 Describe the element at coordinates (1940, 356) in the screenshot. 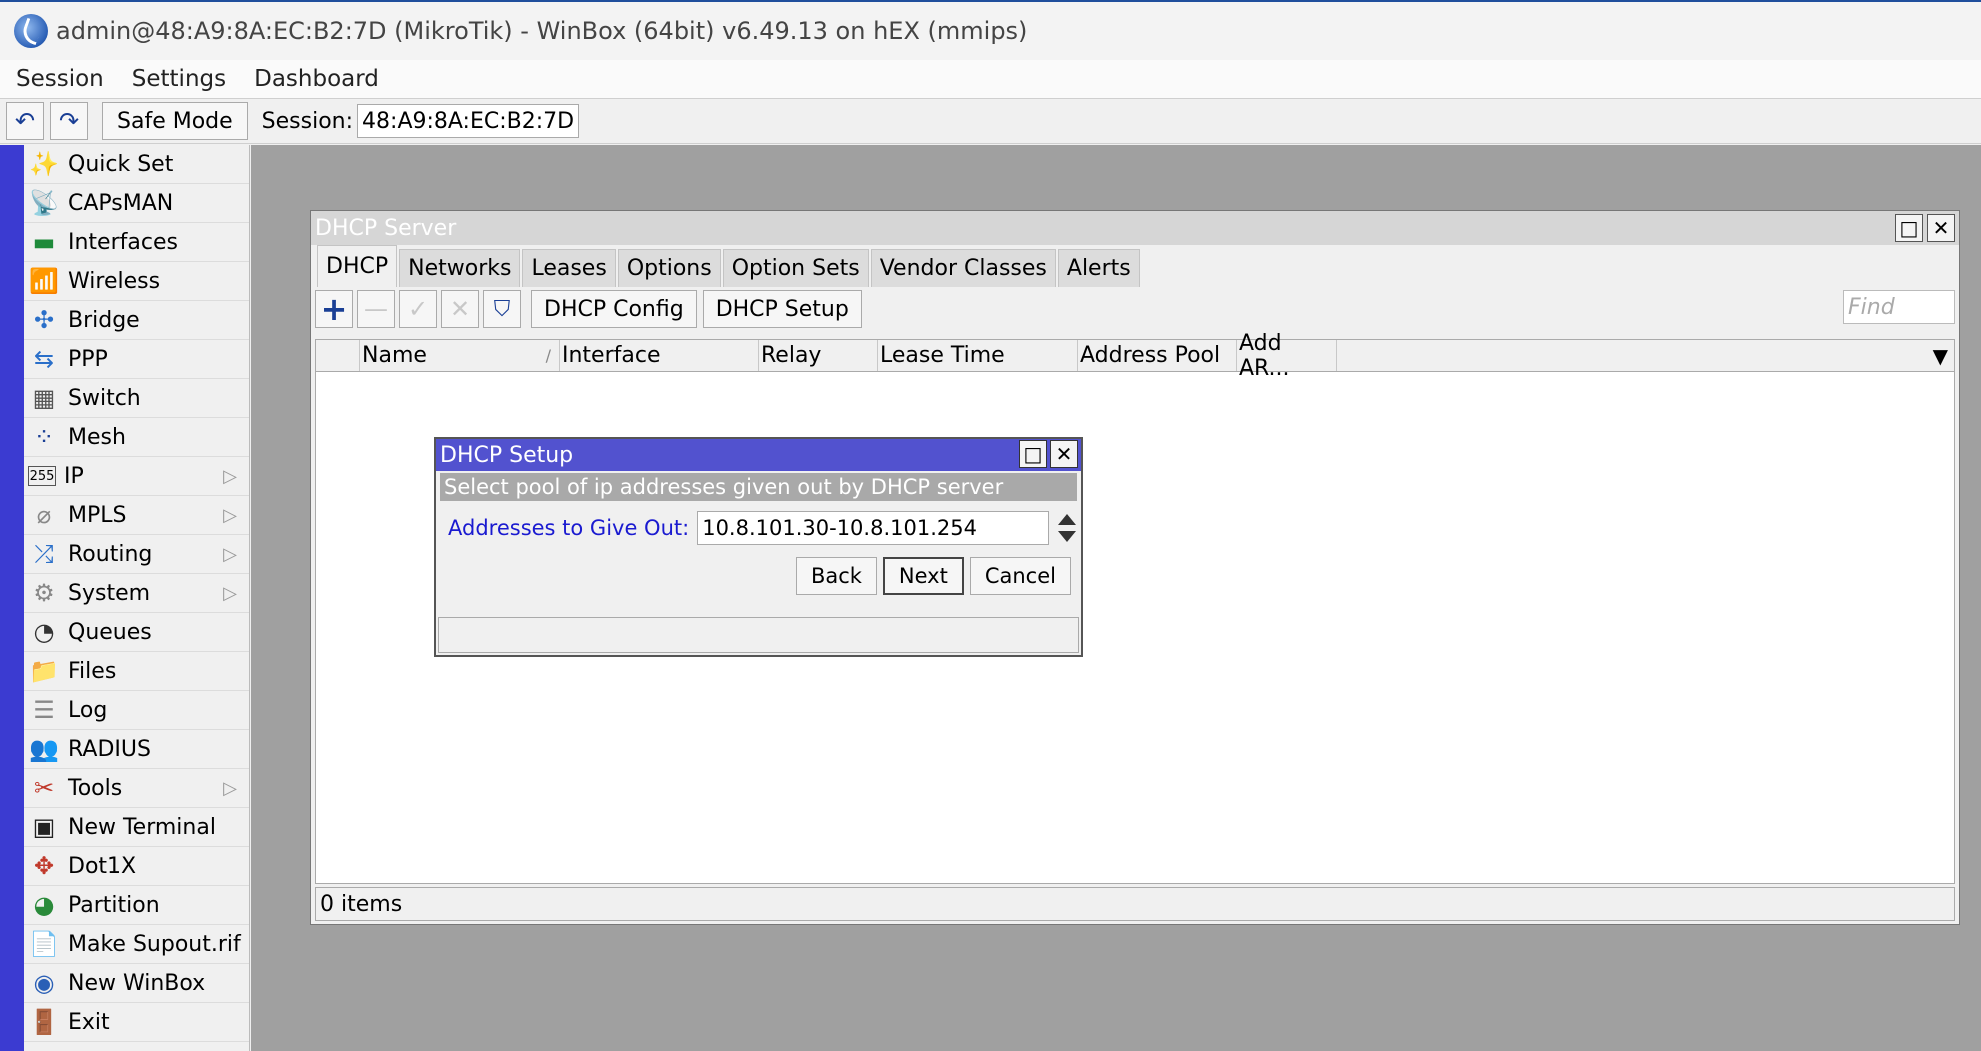

I see `column-menu-icon: ▼` at that location.